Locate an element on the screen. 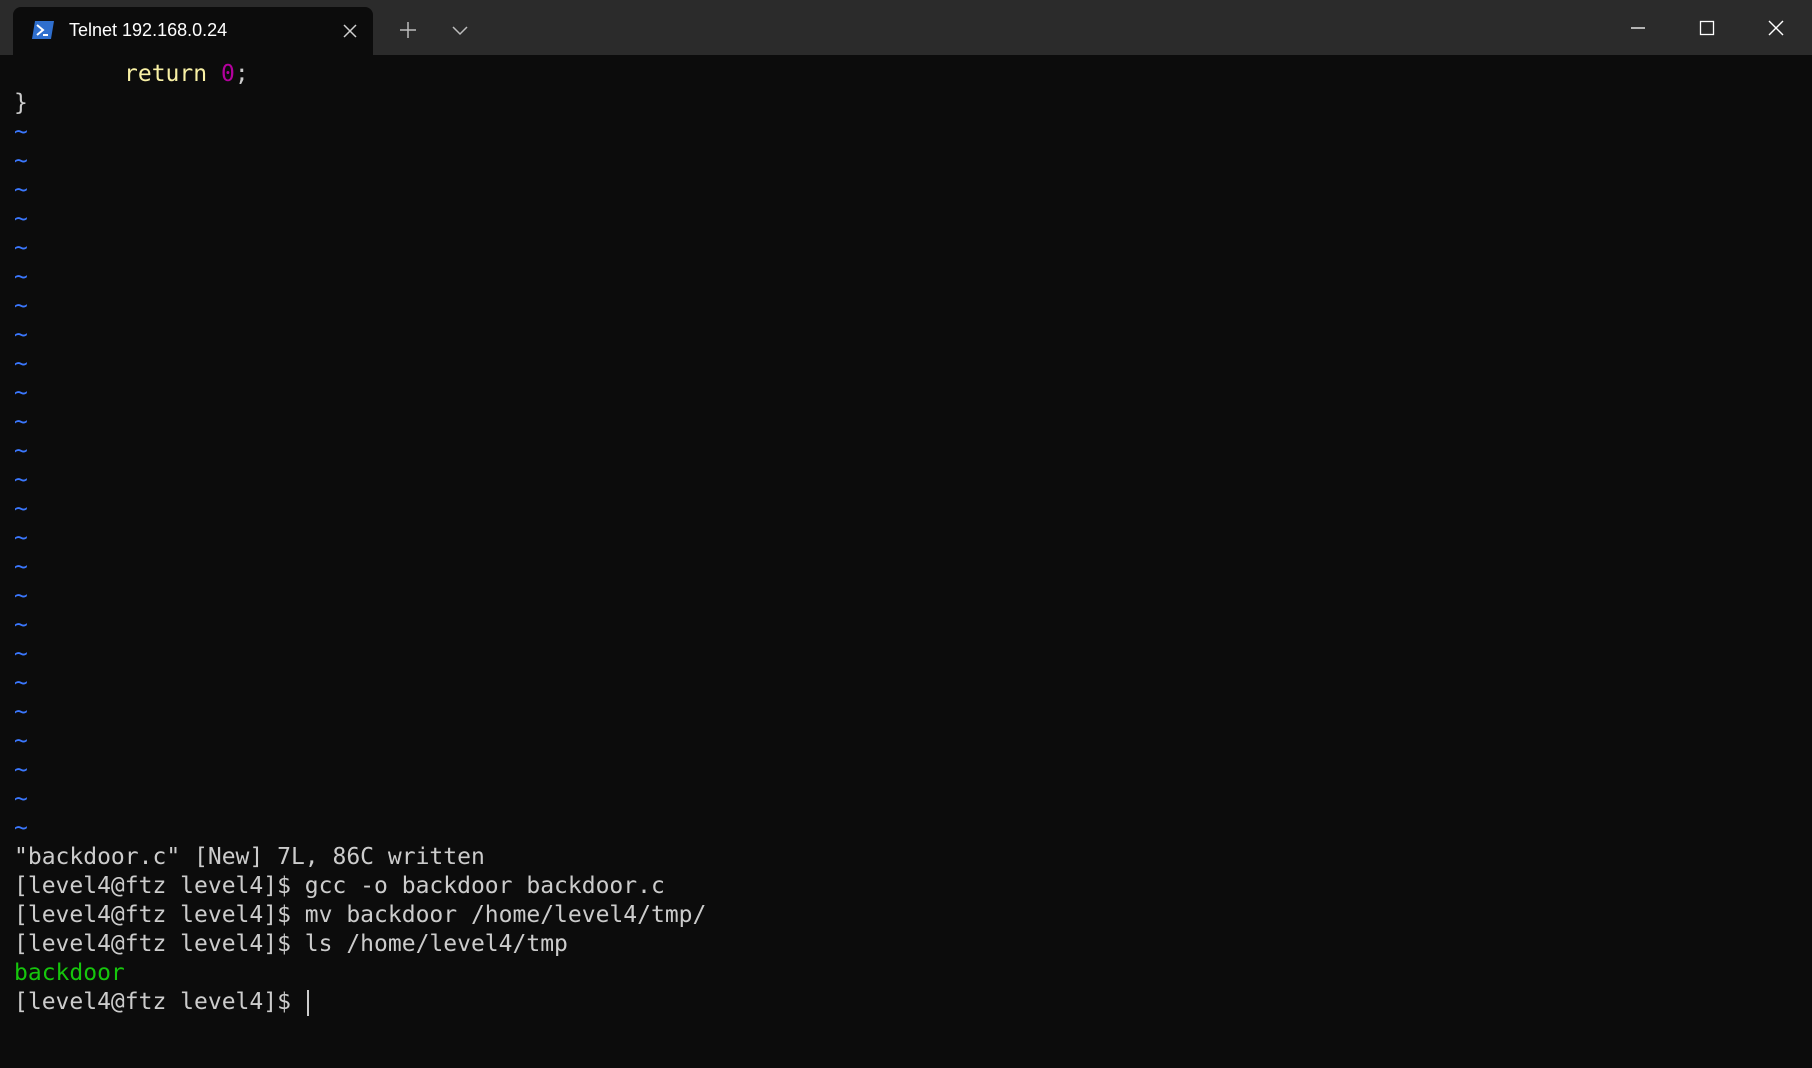 The width and height of the screenshot is (1812, 1068). current-prompt-line: [level4@ftz level4]$ is located at coordinates (909, 1002).